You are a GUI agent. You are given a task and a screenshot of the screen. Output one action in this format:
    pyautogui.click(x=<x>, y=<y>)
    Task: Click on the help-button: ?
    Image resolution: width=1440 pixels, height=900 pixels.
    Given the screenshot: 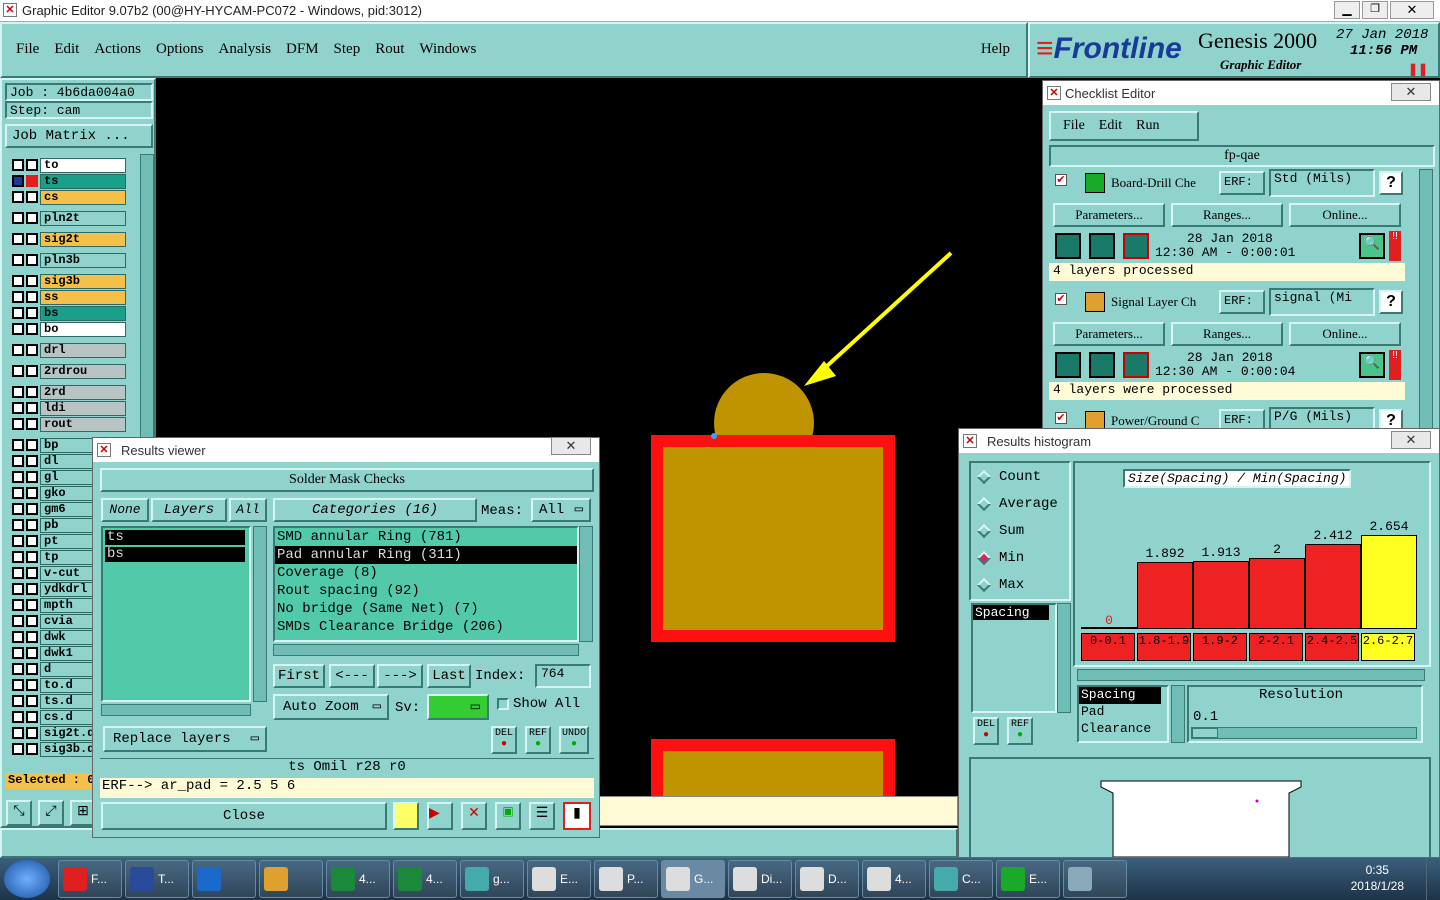 What is the action you would take?
    pyautogui.click(x=1391, y=419)
    